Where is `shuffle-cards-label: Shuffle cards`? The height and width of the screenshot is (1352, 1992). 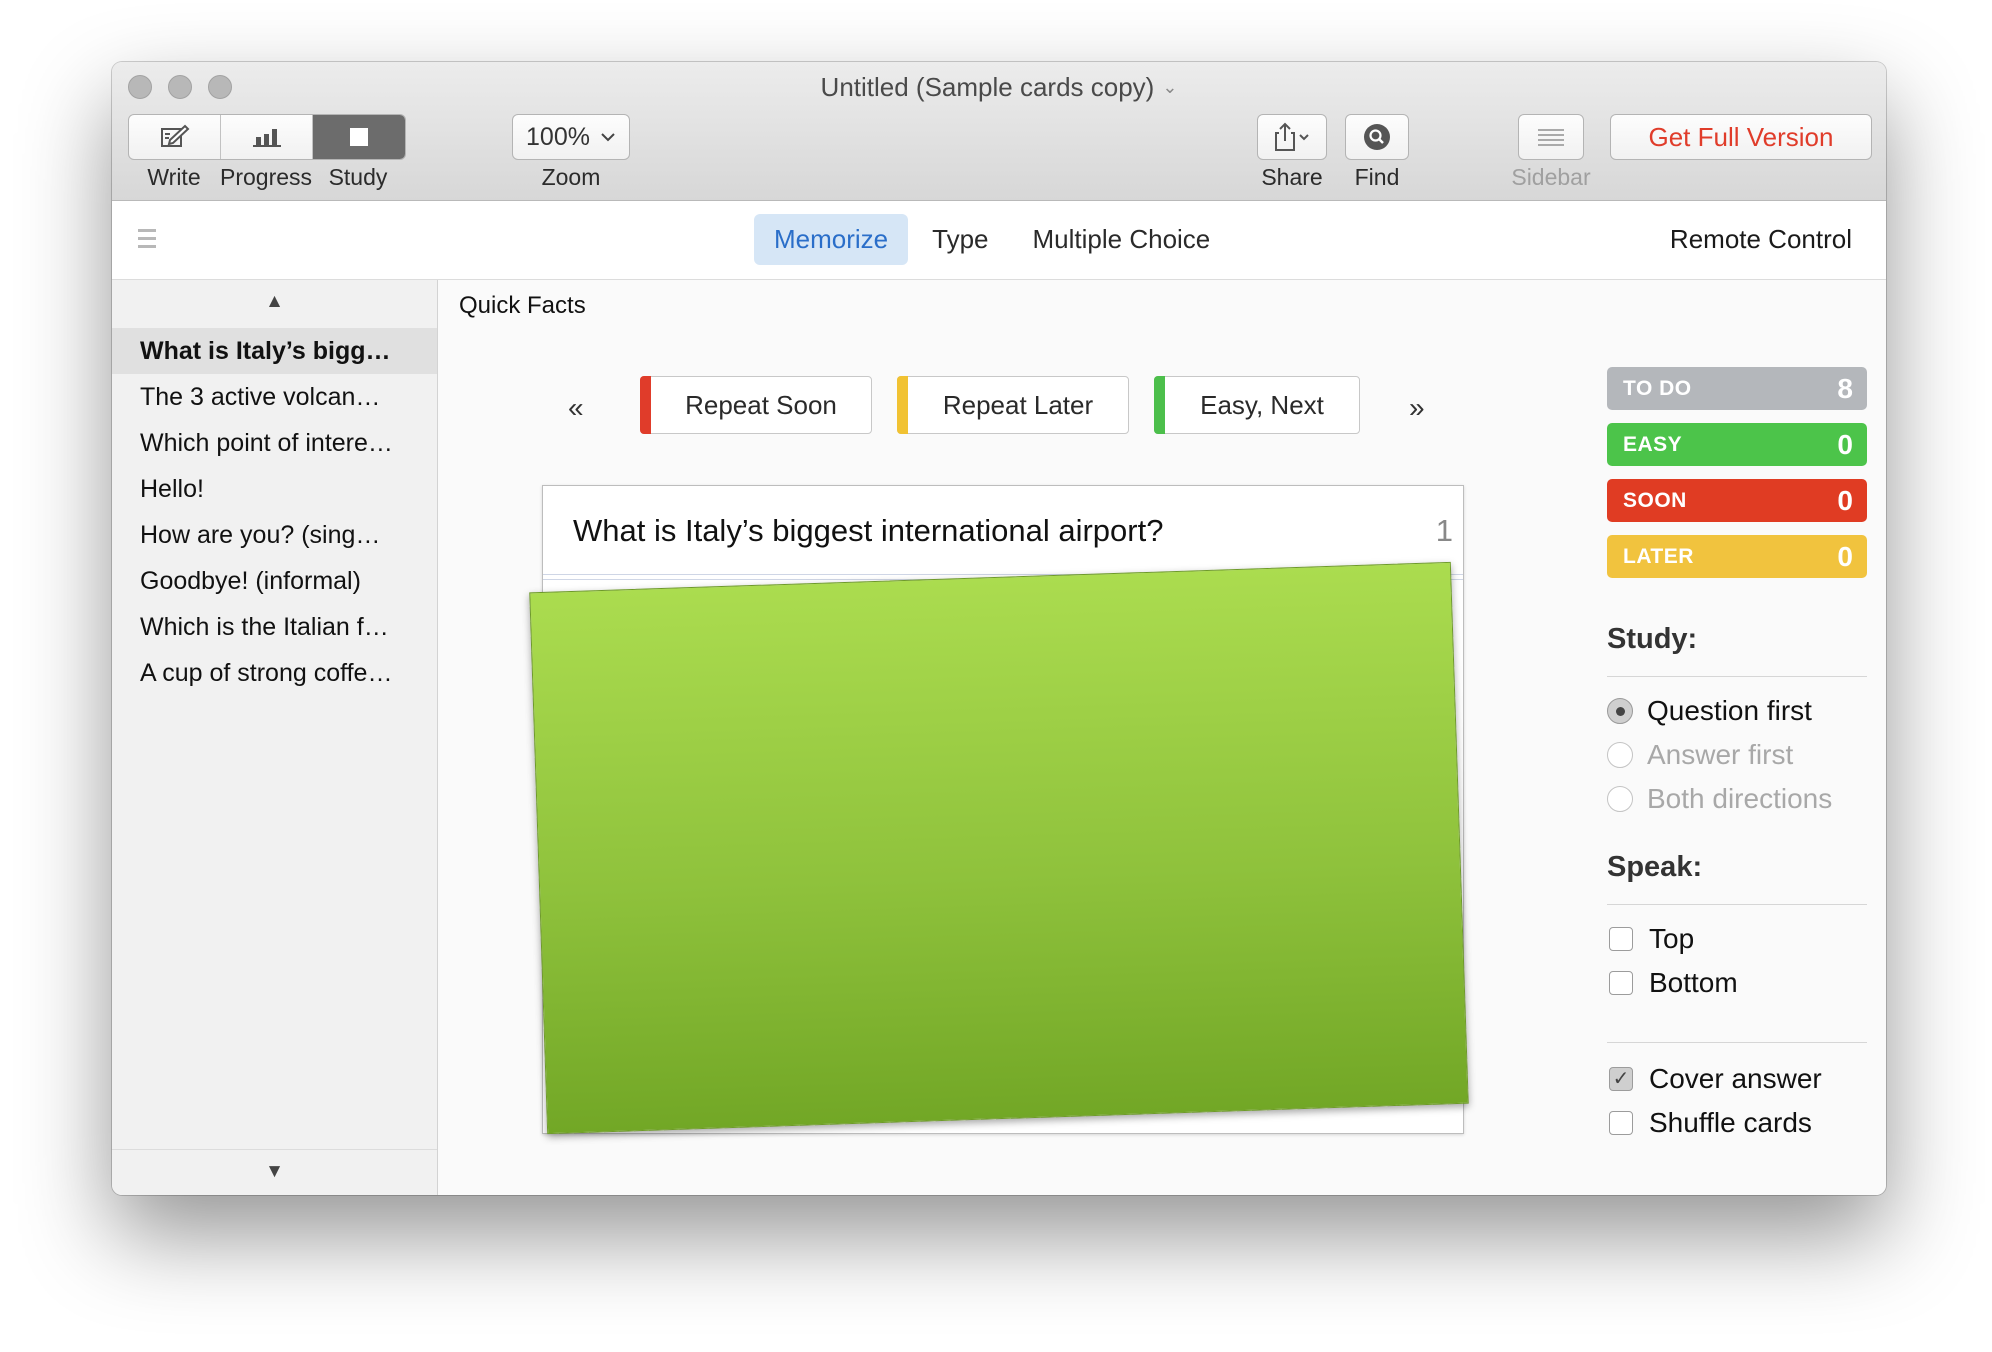 shuffle-cards-label: Shuffle cards is located at coordinates (1730, 1122).